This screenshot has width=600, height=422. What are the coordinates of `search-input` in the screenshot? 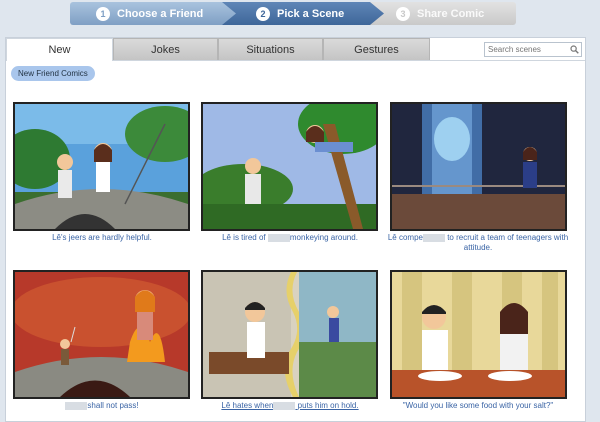 It's located at (526, 49).